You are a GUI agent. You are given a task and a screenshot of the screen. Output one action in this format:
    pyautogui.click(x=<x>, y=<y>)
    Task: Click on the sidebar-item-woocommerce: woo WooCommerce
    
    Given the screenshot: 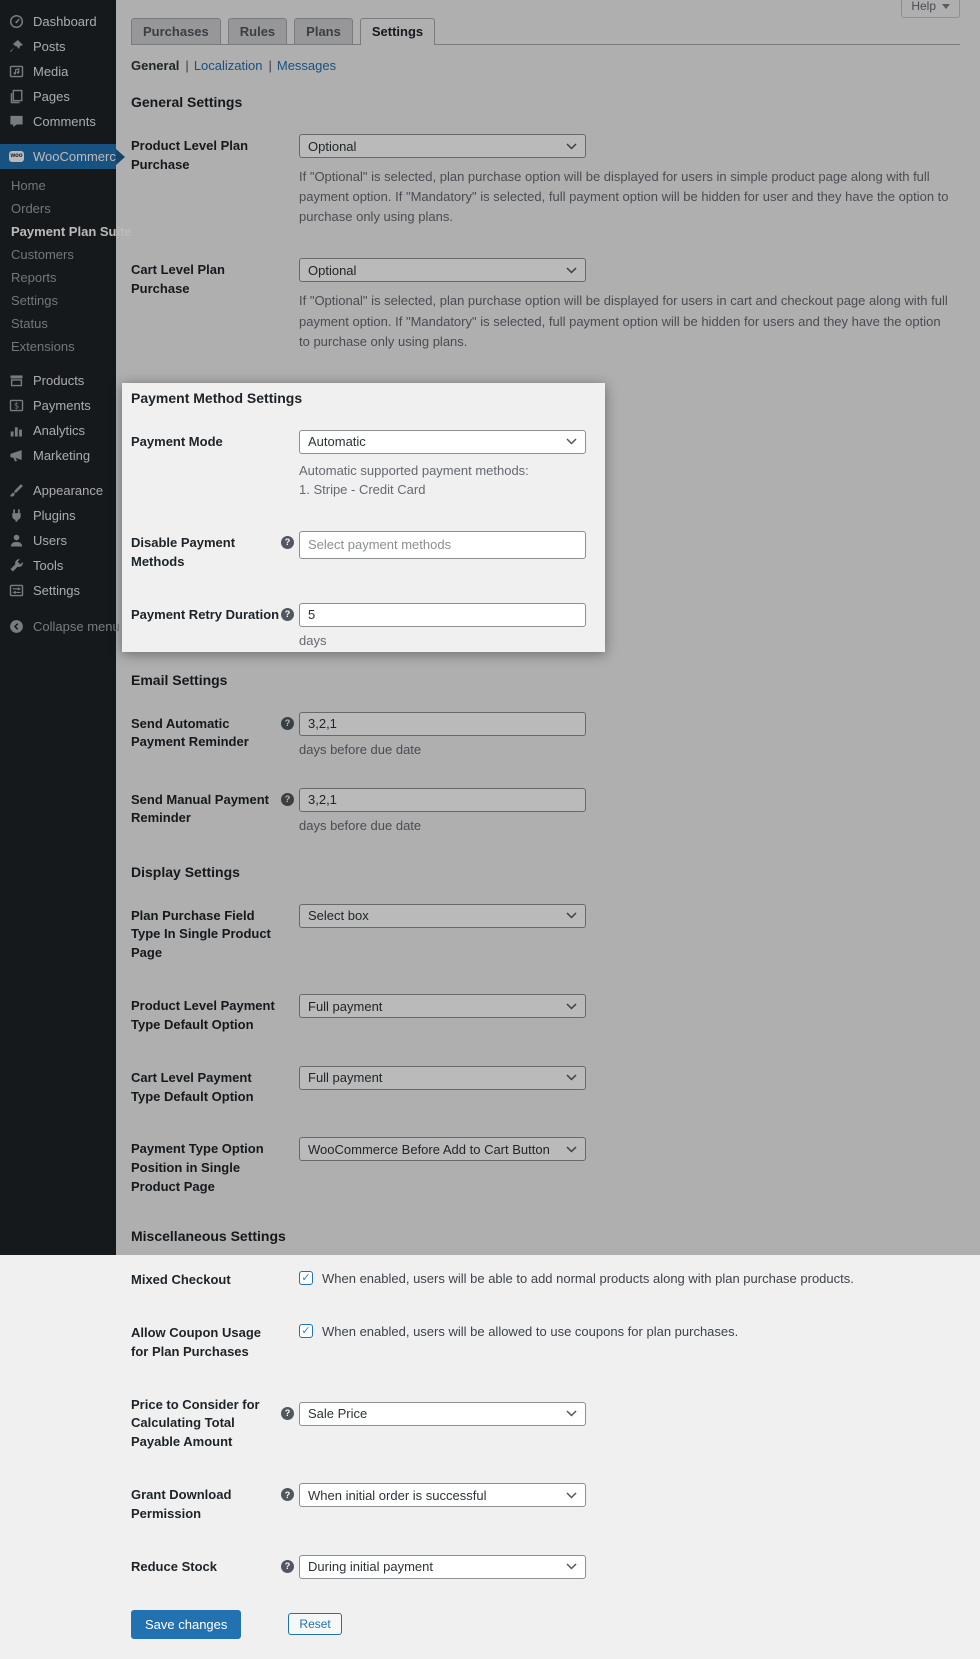 What is the action you would take?
    pyautogui.click(x=62, y=156)
    